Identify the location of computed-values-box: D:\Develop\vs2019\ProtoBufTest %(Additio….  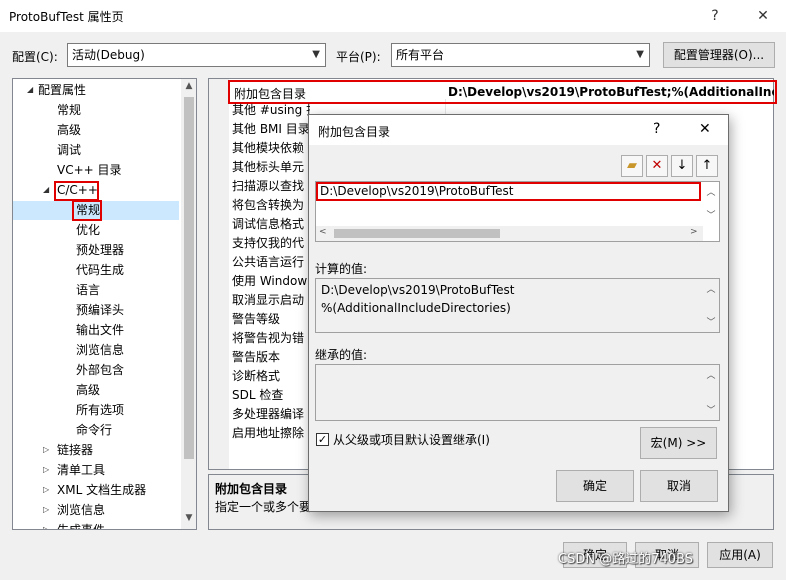
(517, 305).